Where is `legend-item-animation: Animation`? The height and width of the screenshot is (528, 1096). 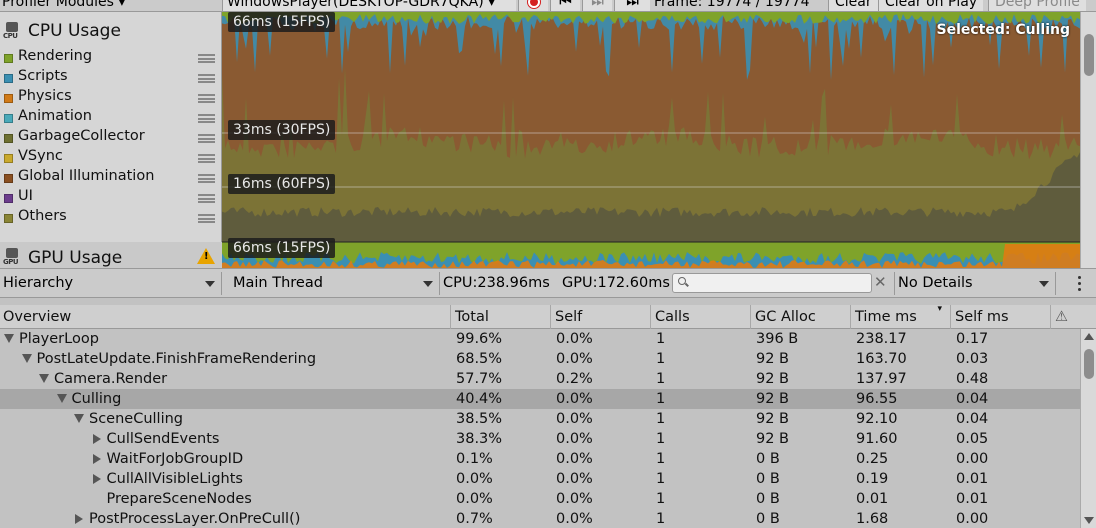
legend-item-animation: Animation is located at coordinates (111, 118).